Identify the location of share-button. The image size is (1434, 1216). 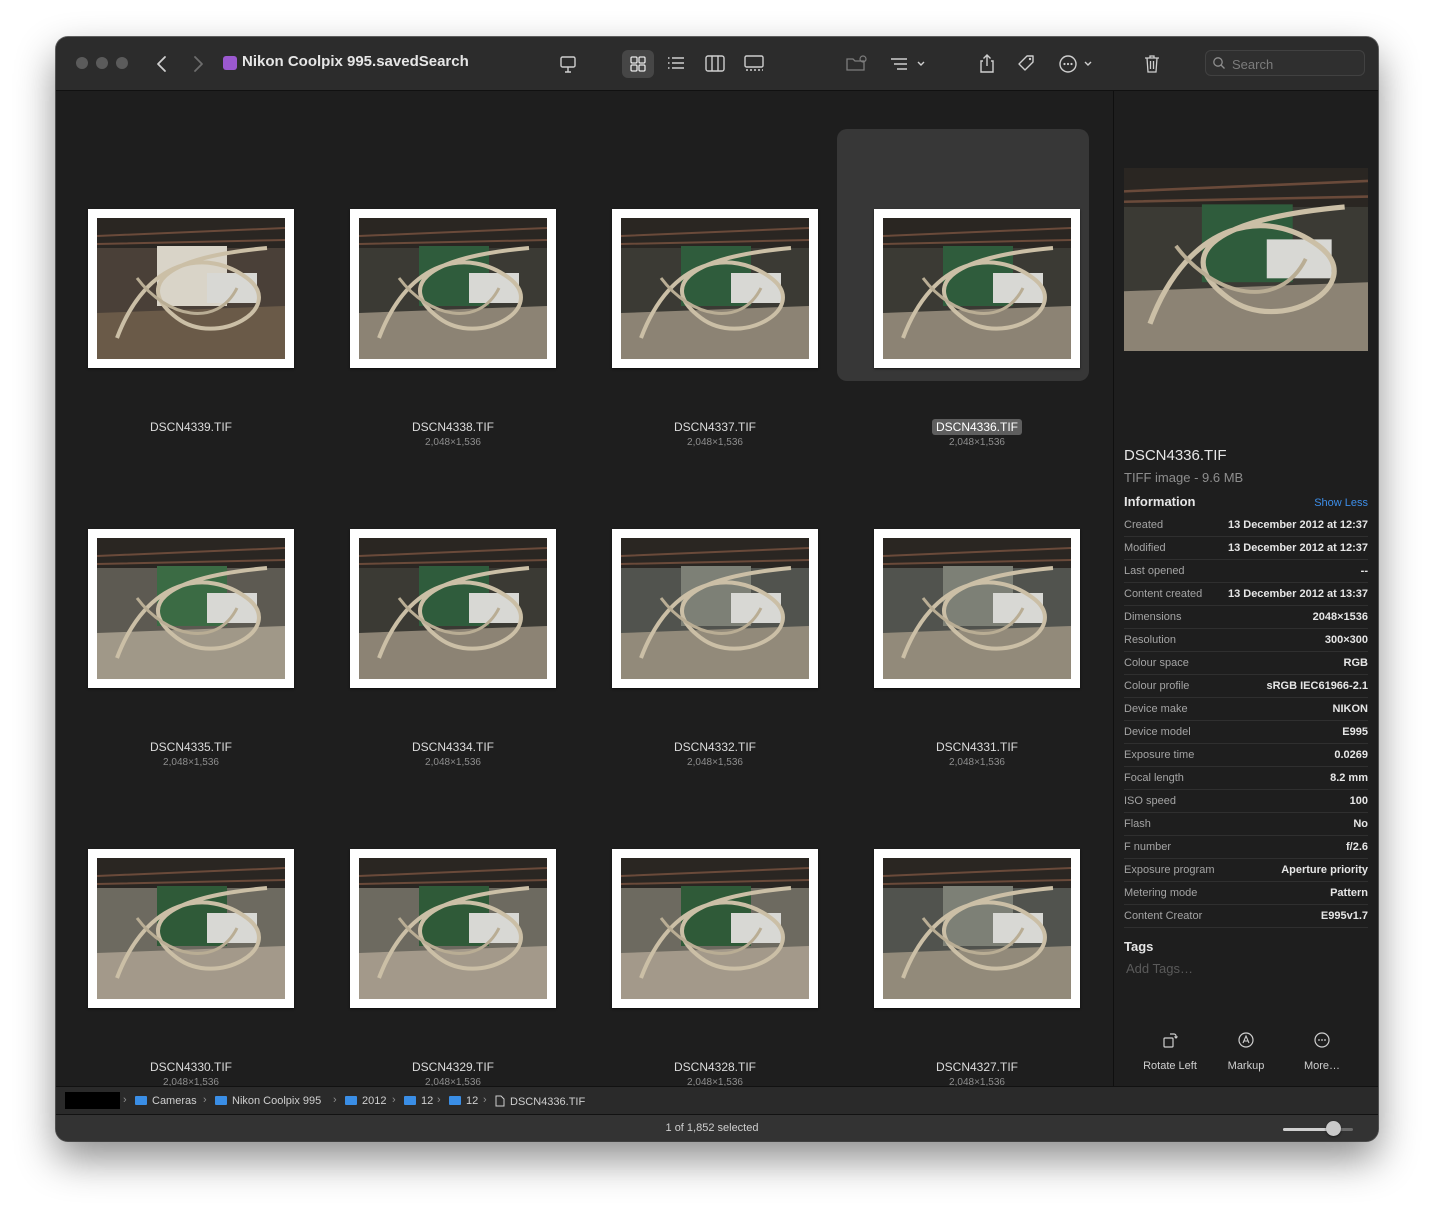
(987, 64).